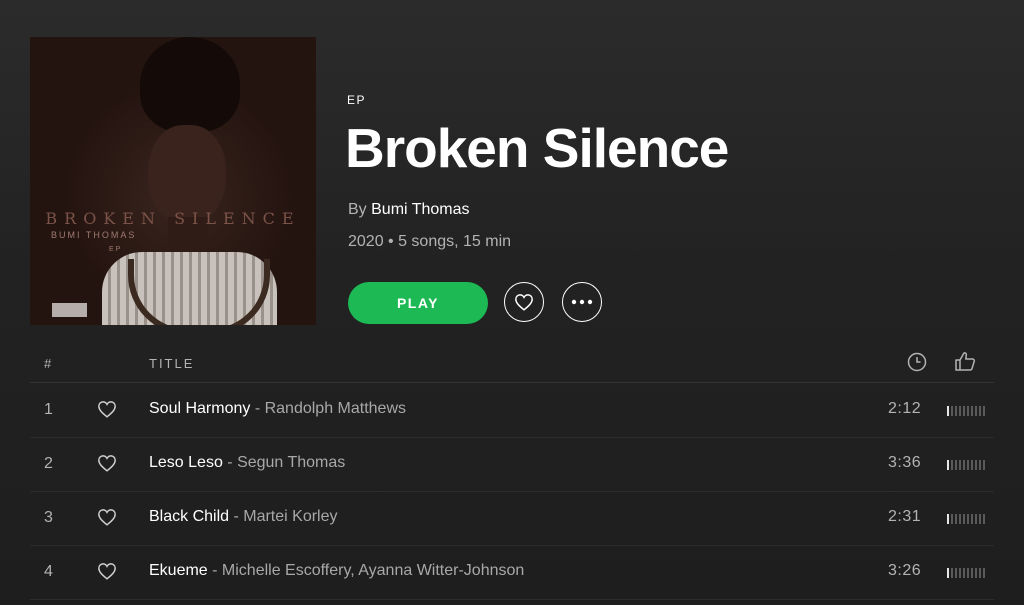  I want to click on track-duration: 3:36, so click(905, 462).